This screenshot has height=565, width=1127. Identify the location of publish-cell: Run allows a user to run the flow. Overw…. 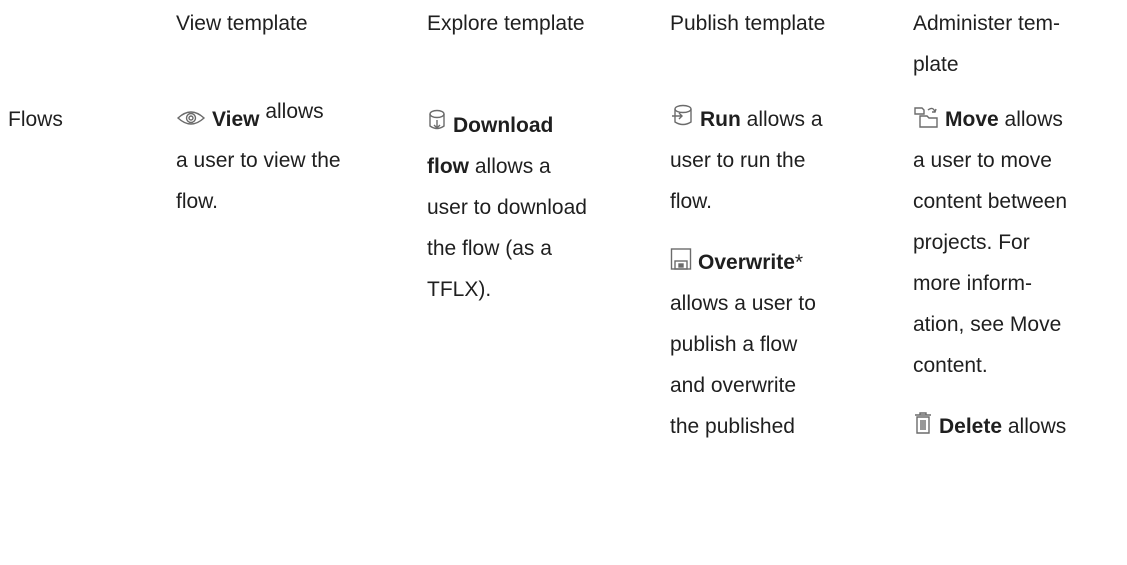
(784, 273).